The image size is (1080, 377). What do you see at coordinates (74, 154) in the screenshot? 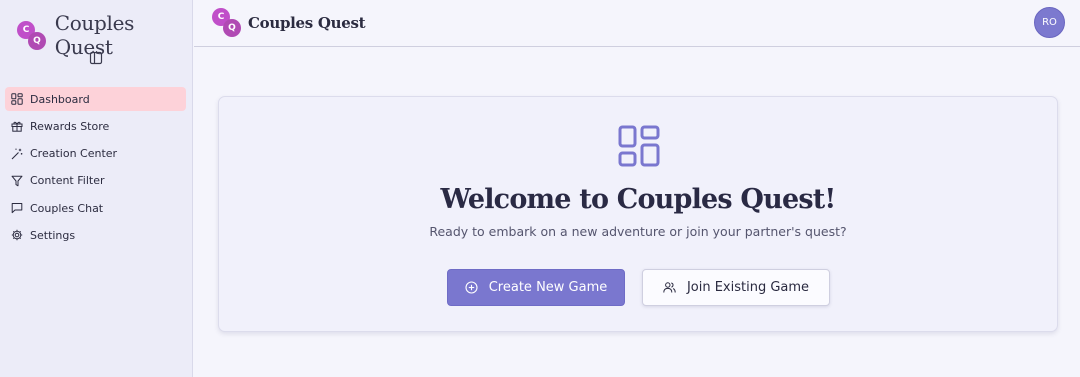
I see `sidebar-item-label: Creation Center` at bounding box center [74, 154].